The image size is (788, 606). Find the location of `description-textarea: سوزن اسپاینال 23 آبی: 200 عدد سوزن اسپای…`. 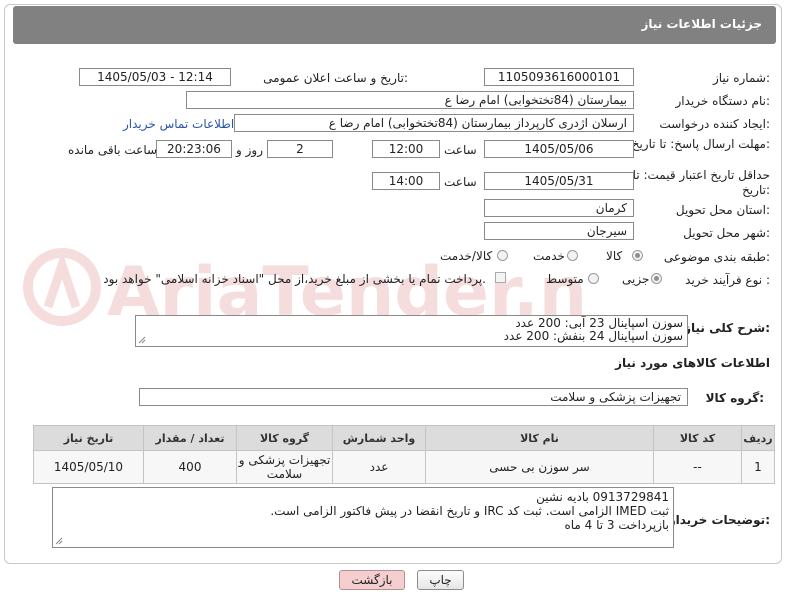

description-textarea: سوزن اسپاینال 23 آبی: 200 عدد سوزن اسپای… is located at coordinates (411, 331).